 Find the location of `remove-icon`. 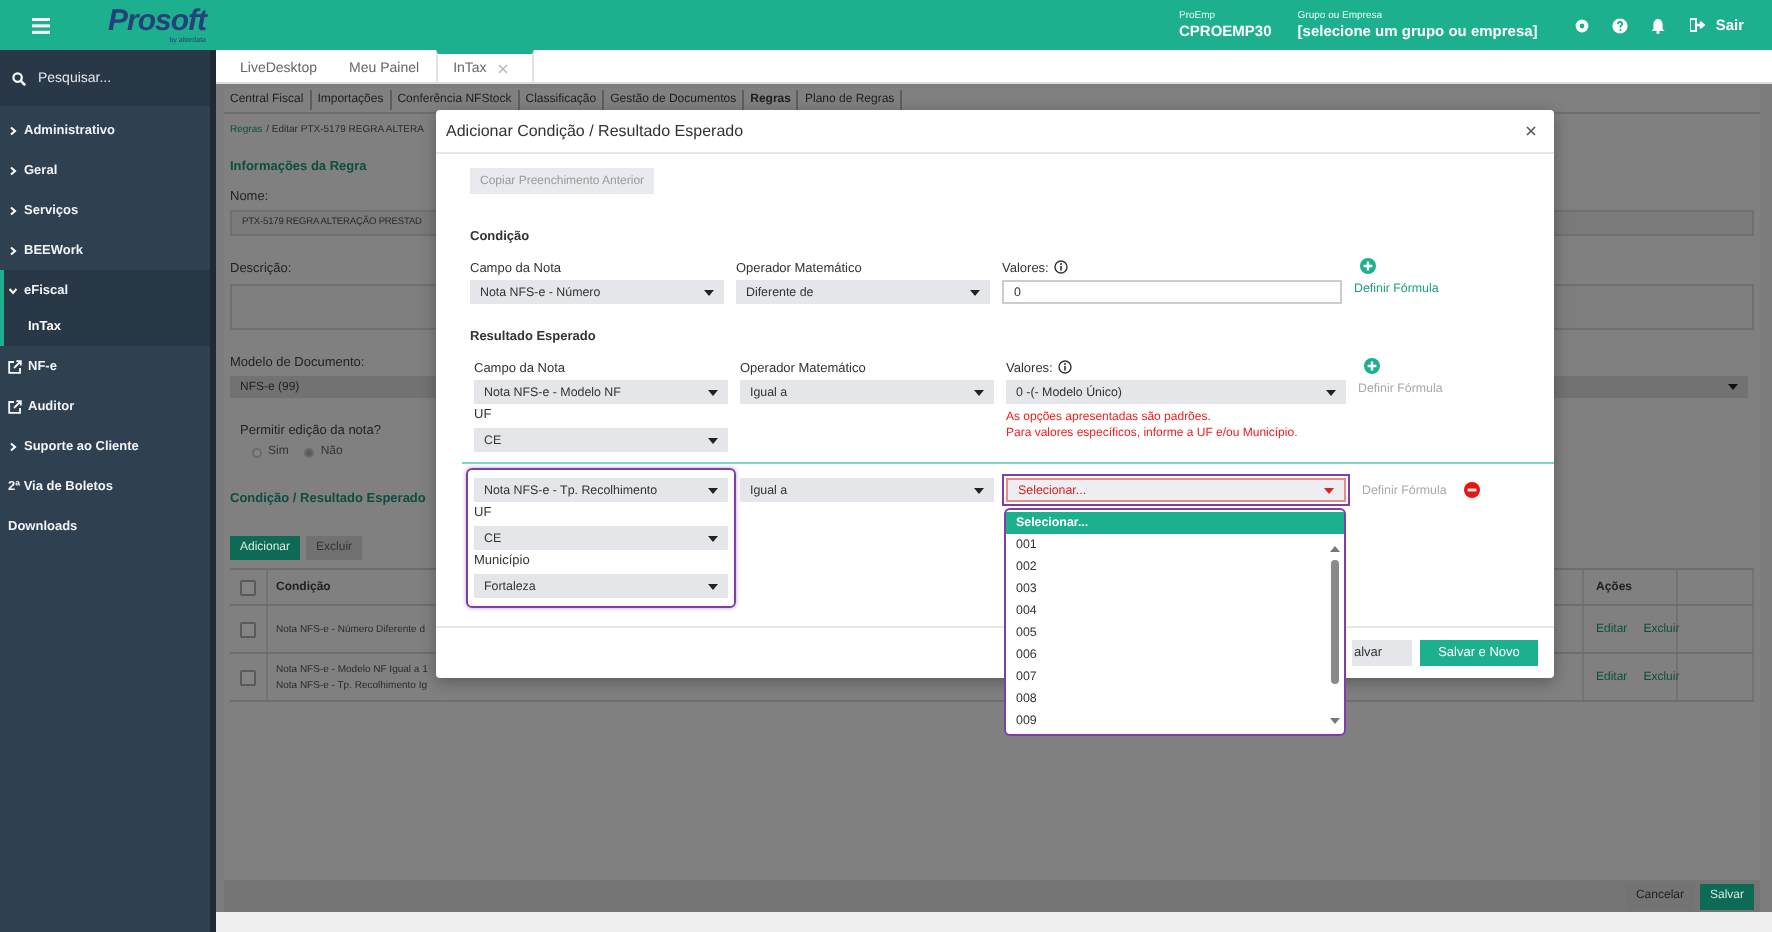

remove-icon is located at coordinates (1472, 490).